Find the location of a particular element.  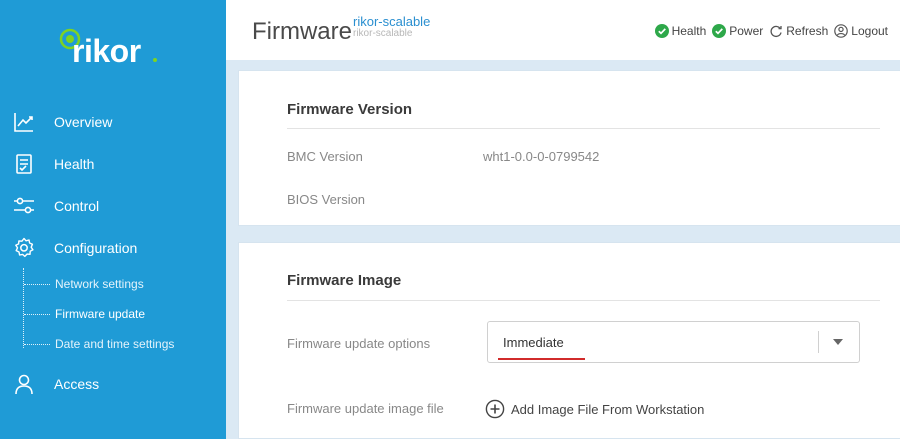

spellcheck-underline is located at coordinates (541, 359).